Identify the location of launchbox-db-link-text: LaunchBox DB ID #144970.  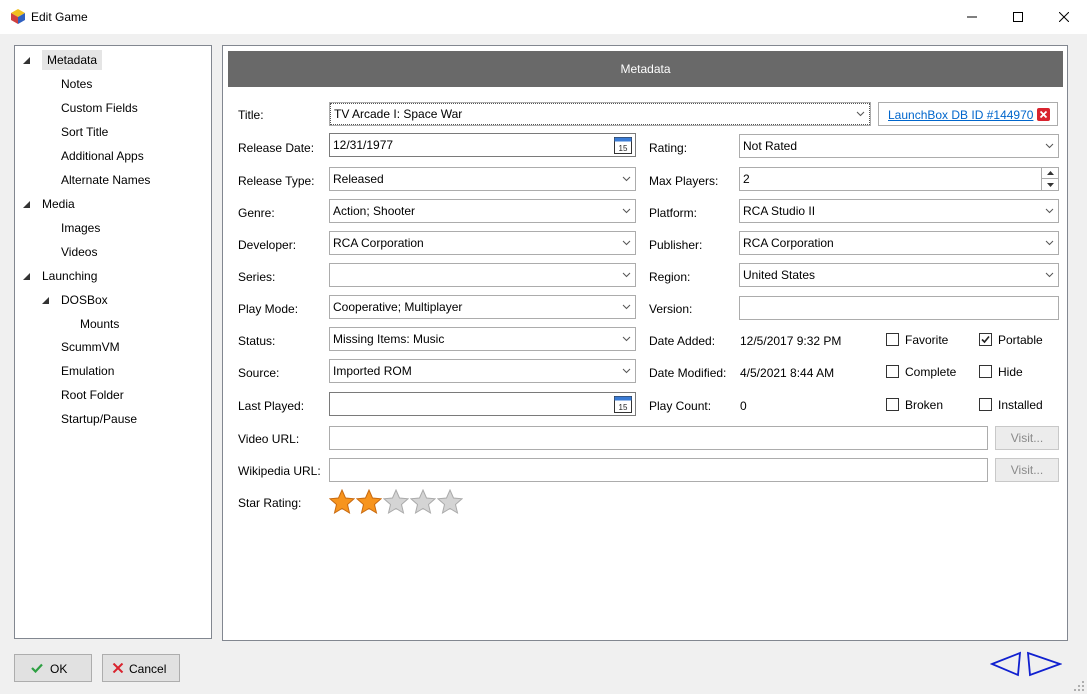
(960, 115).